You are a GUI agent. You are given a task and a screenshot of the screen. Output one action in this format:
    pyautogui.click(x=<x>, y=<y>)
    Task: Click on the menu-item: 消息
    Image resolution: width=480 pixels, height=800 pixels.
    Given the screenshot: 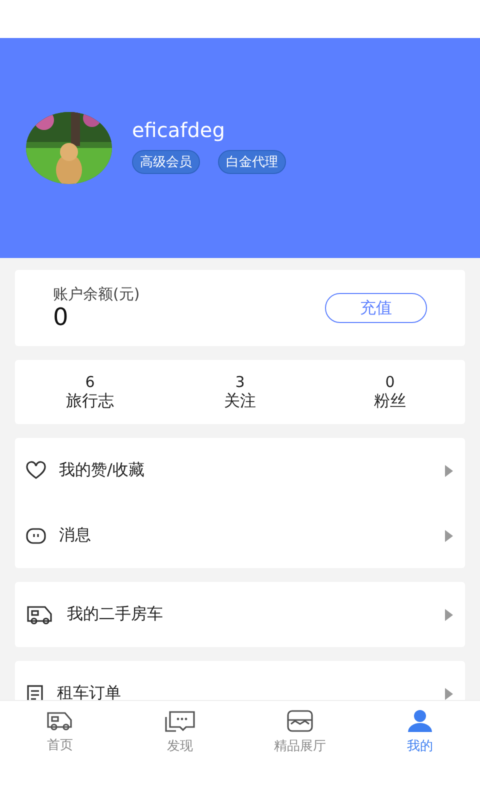 What is the action you would take?
    pyautogui.click(x=246, y=535)
    